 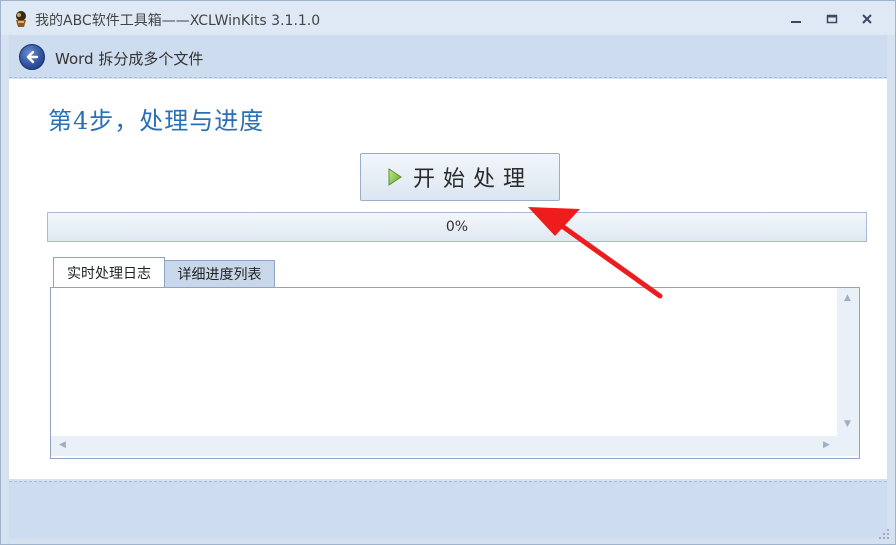 What do you see at coordinates (219, 273) in the screenshot?
I see `tab-progress-list: 详细进度列表` at bounding box center [219, 273].